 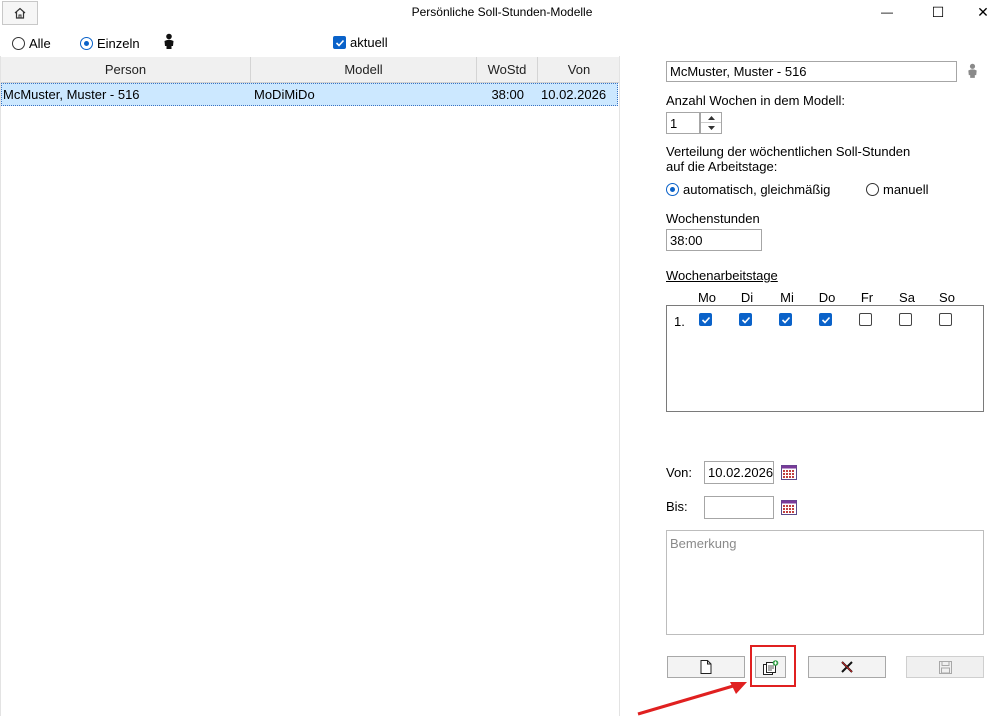 What do you see at coordinates (619, 386) in the screenshot?
I see `grid-right-border` at bounding box center [619, 386].